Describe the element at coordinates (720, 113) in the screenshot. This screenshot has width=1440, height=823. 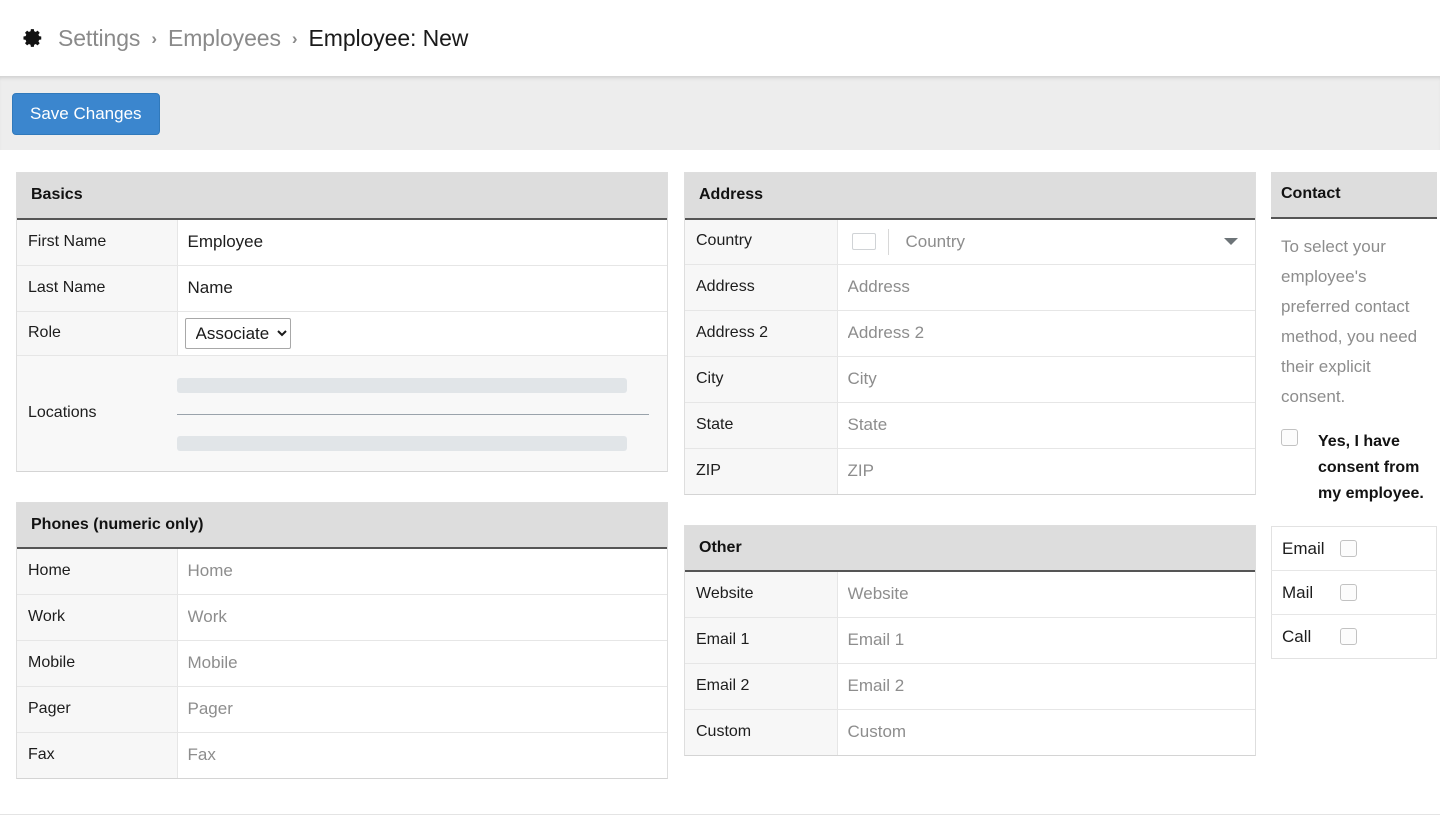
I see `action-toolbar: Save Changes` at that location.